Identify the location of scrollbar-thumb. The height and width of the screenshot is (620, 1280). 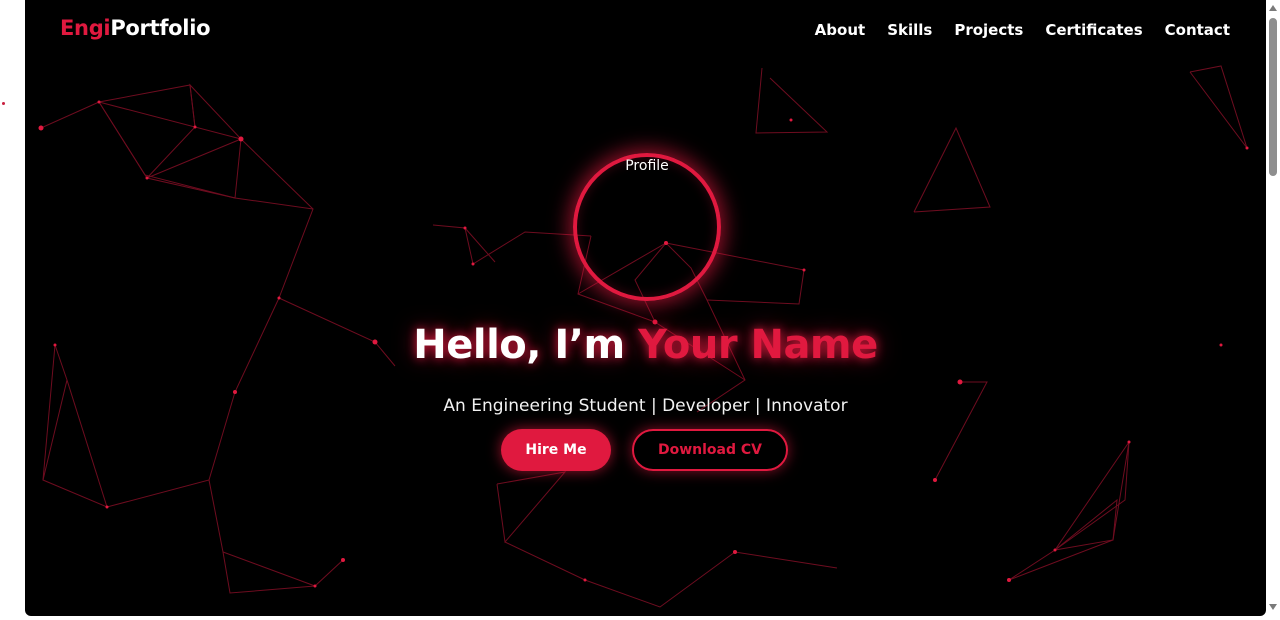
(1273, 97).